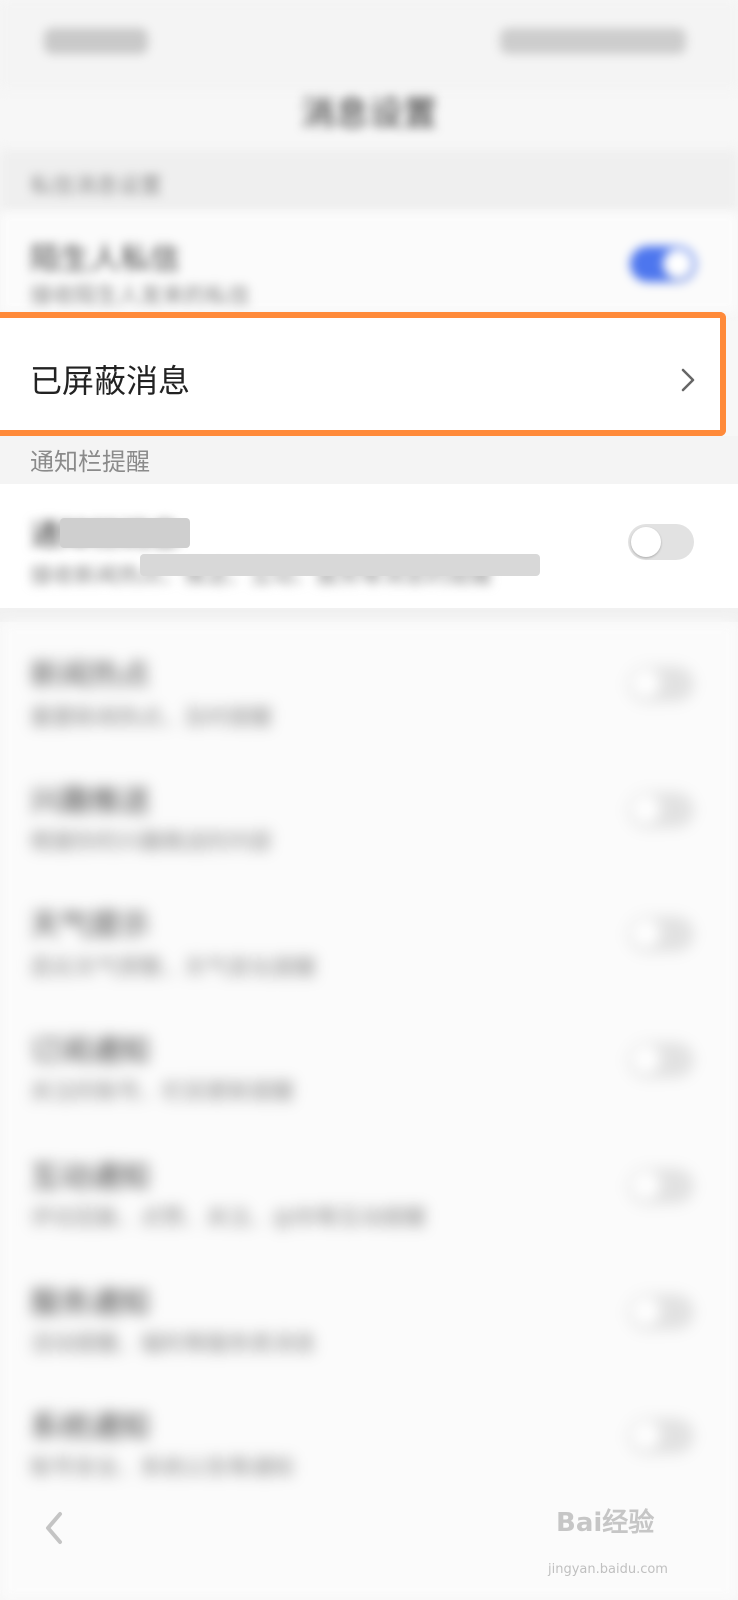 Image resolution: width=738 pixels, height=1600 pixels. What do you see at coordinates (369, 114) in the screenshot?
I see `page-title: 消息设置` at bounding box center [369, 114].